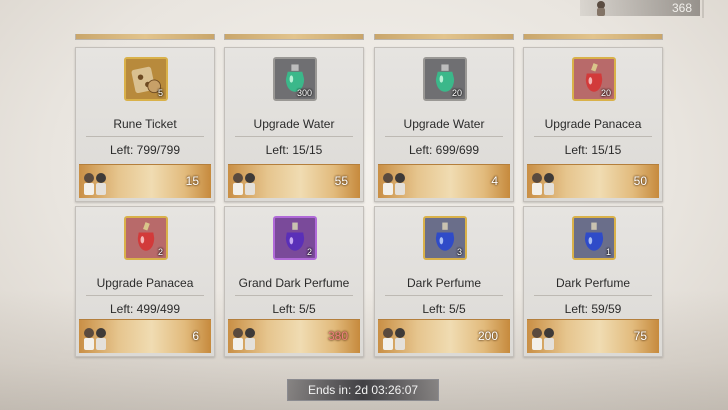 This screenshot has width=728, height=410. Describe the element at coordinates (294, 181) in the screenshot. I see `price-bar: 55` at that location.